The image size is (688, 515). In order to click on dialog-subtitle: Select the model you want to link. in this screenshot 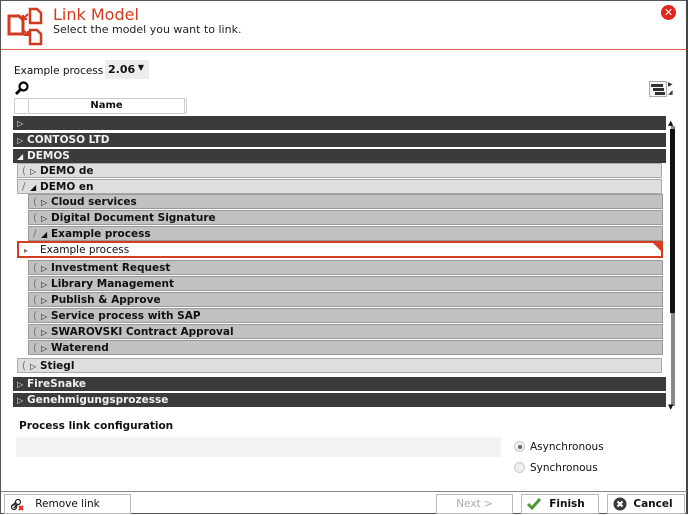, I will do `click(147, 29)`.